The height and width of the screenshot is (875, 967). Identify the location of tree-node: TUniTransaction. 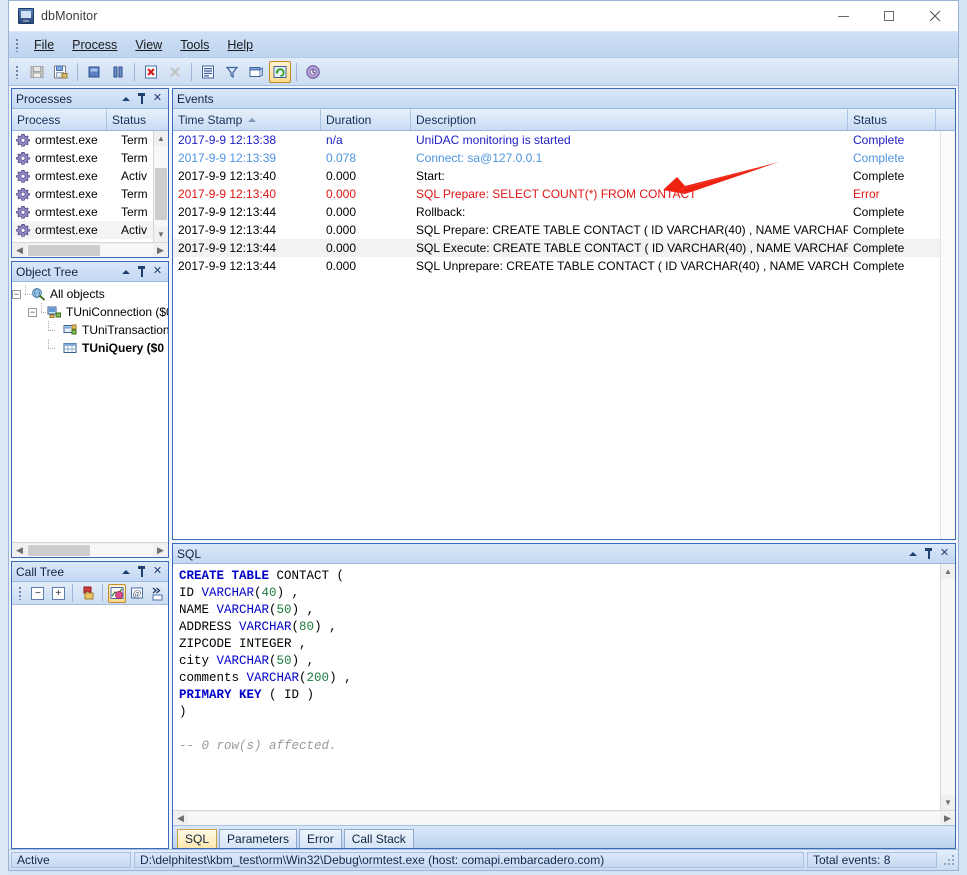
(90, 330).